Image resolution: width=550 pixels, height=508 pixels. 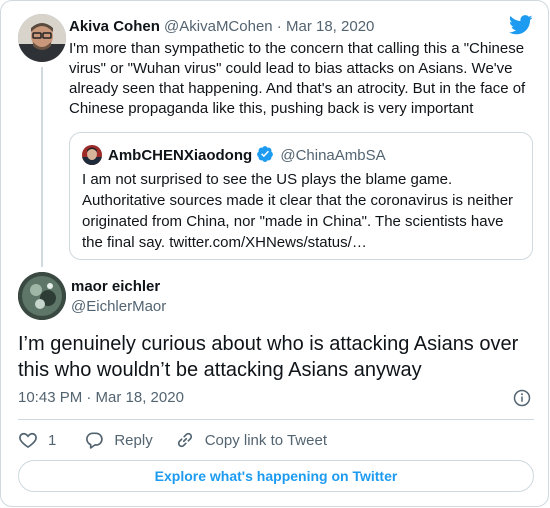 I want to click on quote-author-handle: @ChinaAmbSA, so click(x=332, y=155).